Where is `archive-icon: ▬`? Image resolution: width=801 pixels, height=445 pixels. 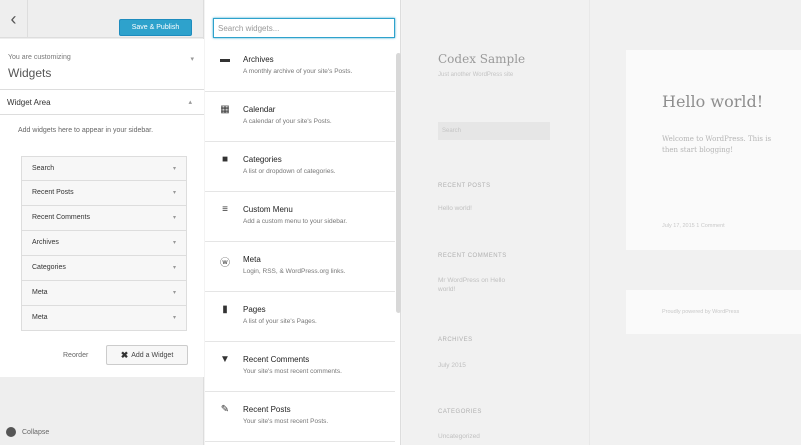
archive-icon: ▬ is located at coordinates (225, 59).